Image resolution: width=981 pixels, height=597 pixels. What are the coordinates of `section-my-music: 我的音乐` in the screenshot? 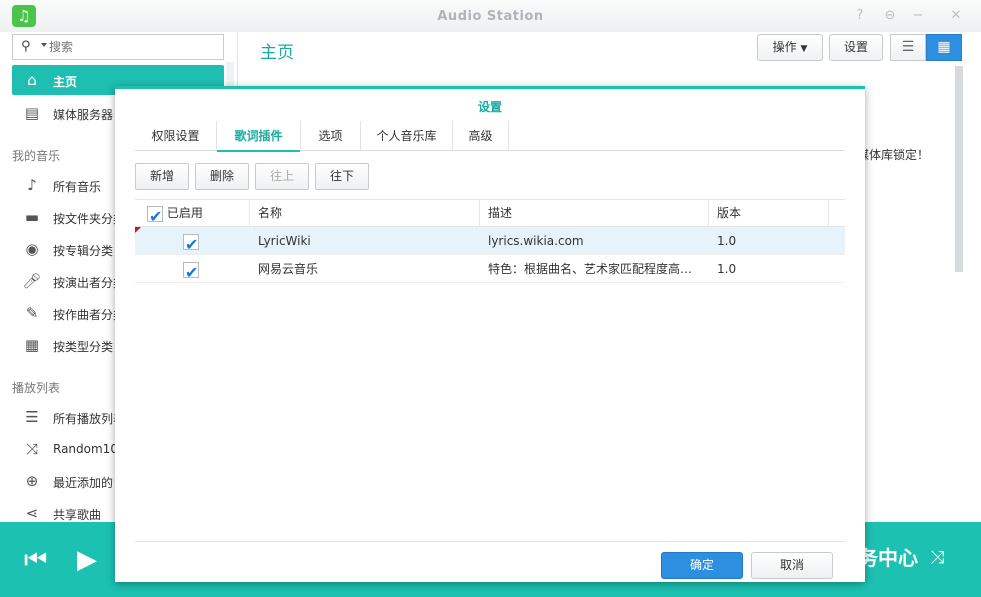 It's located at (36, 156).